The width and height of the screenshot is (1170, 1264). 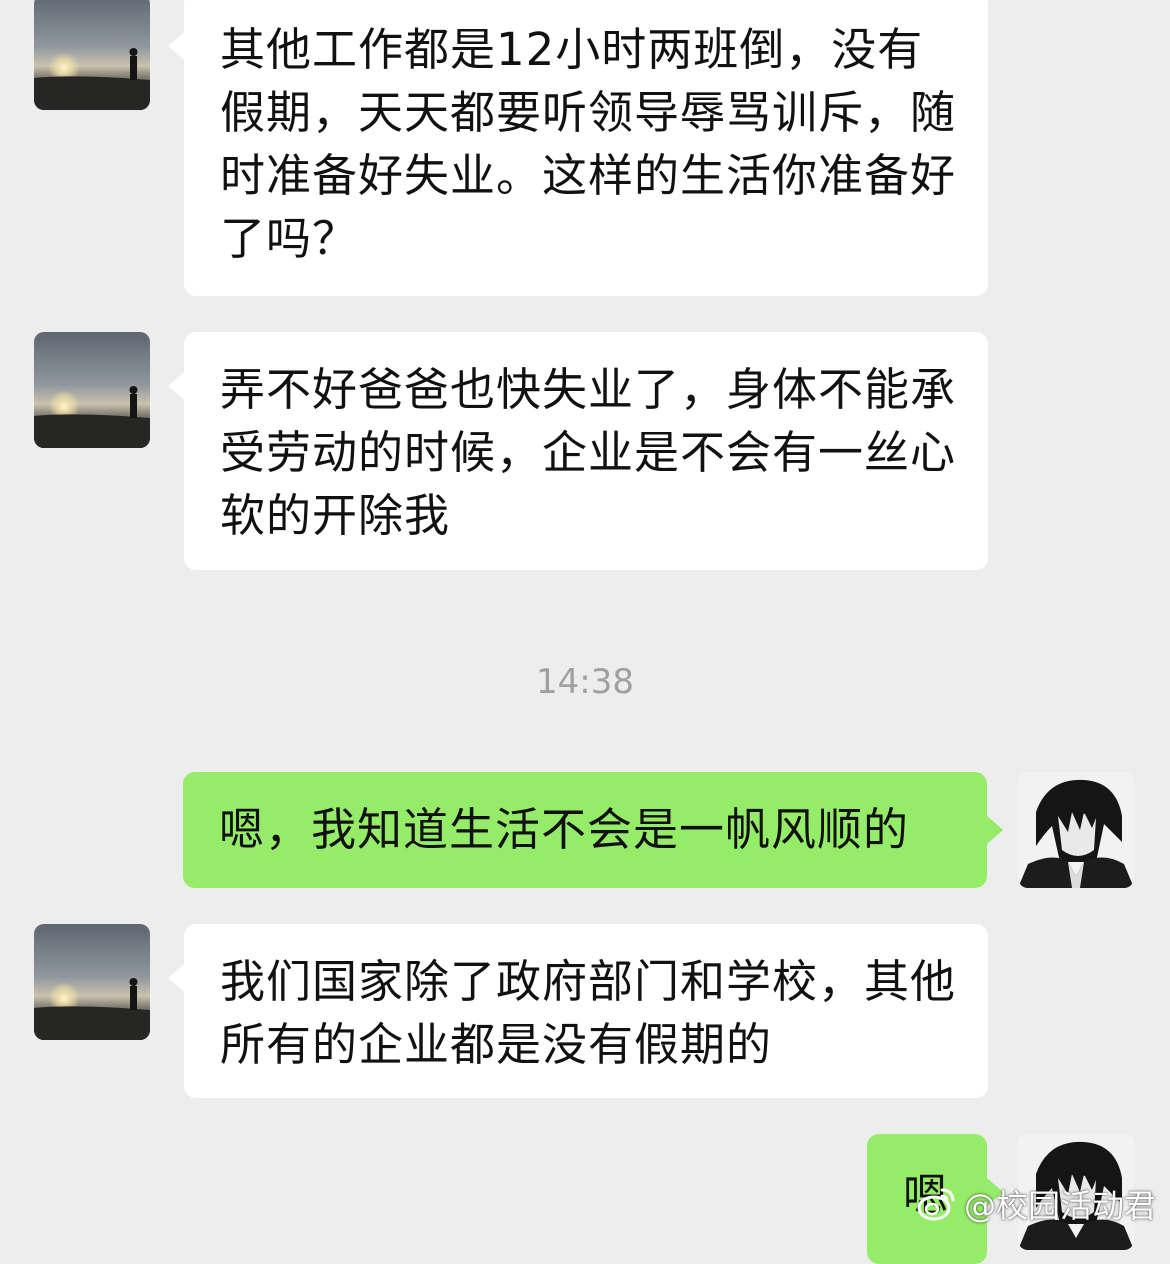 I want to click on my-avatar, so click(x=1076, y=830).